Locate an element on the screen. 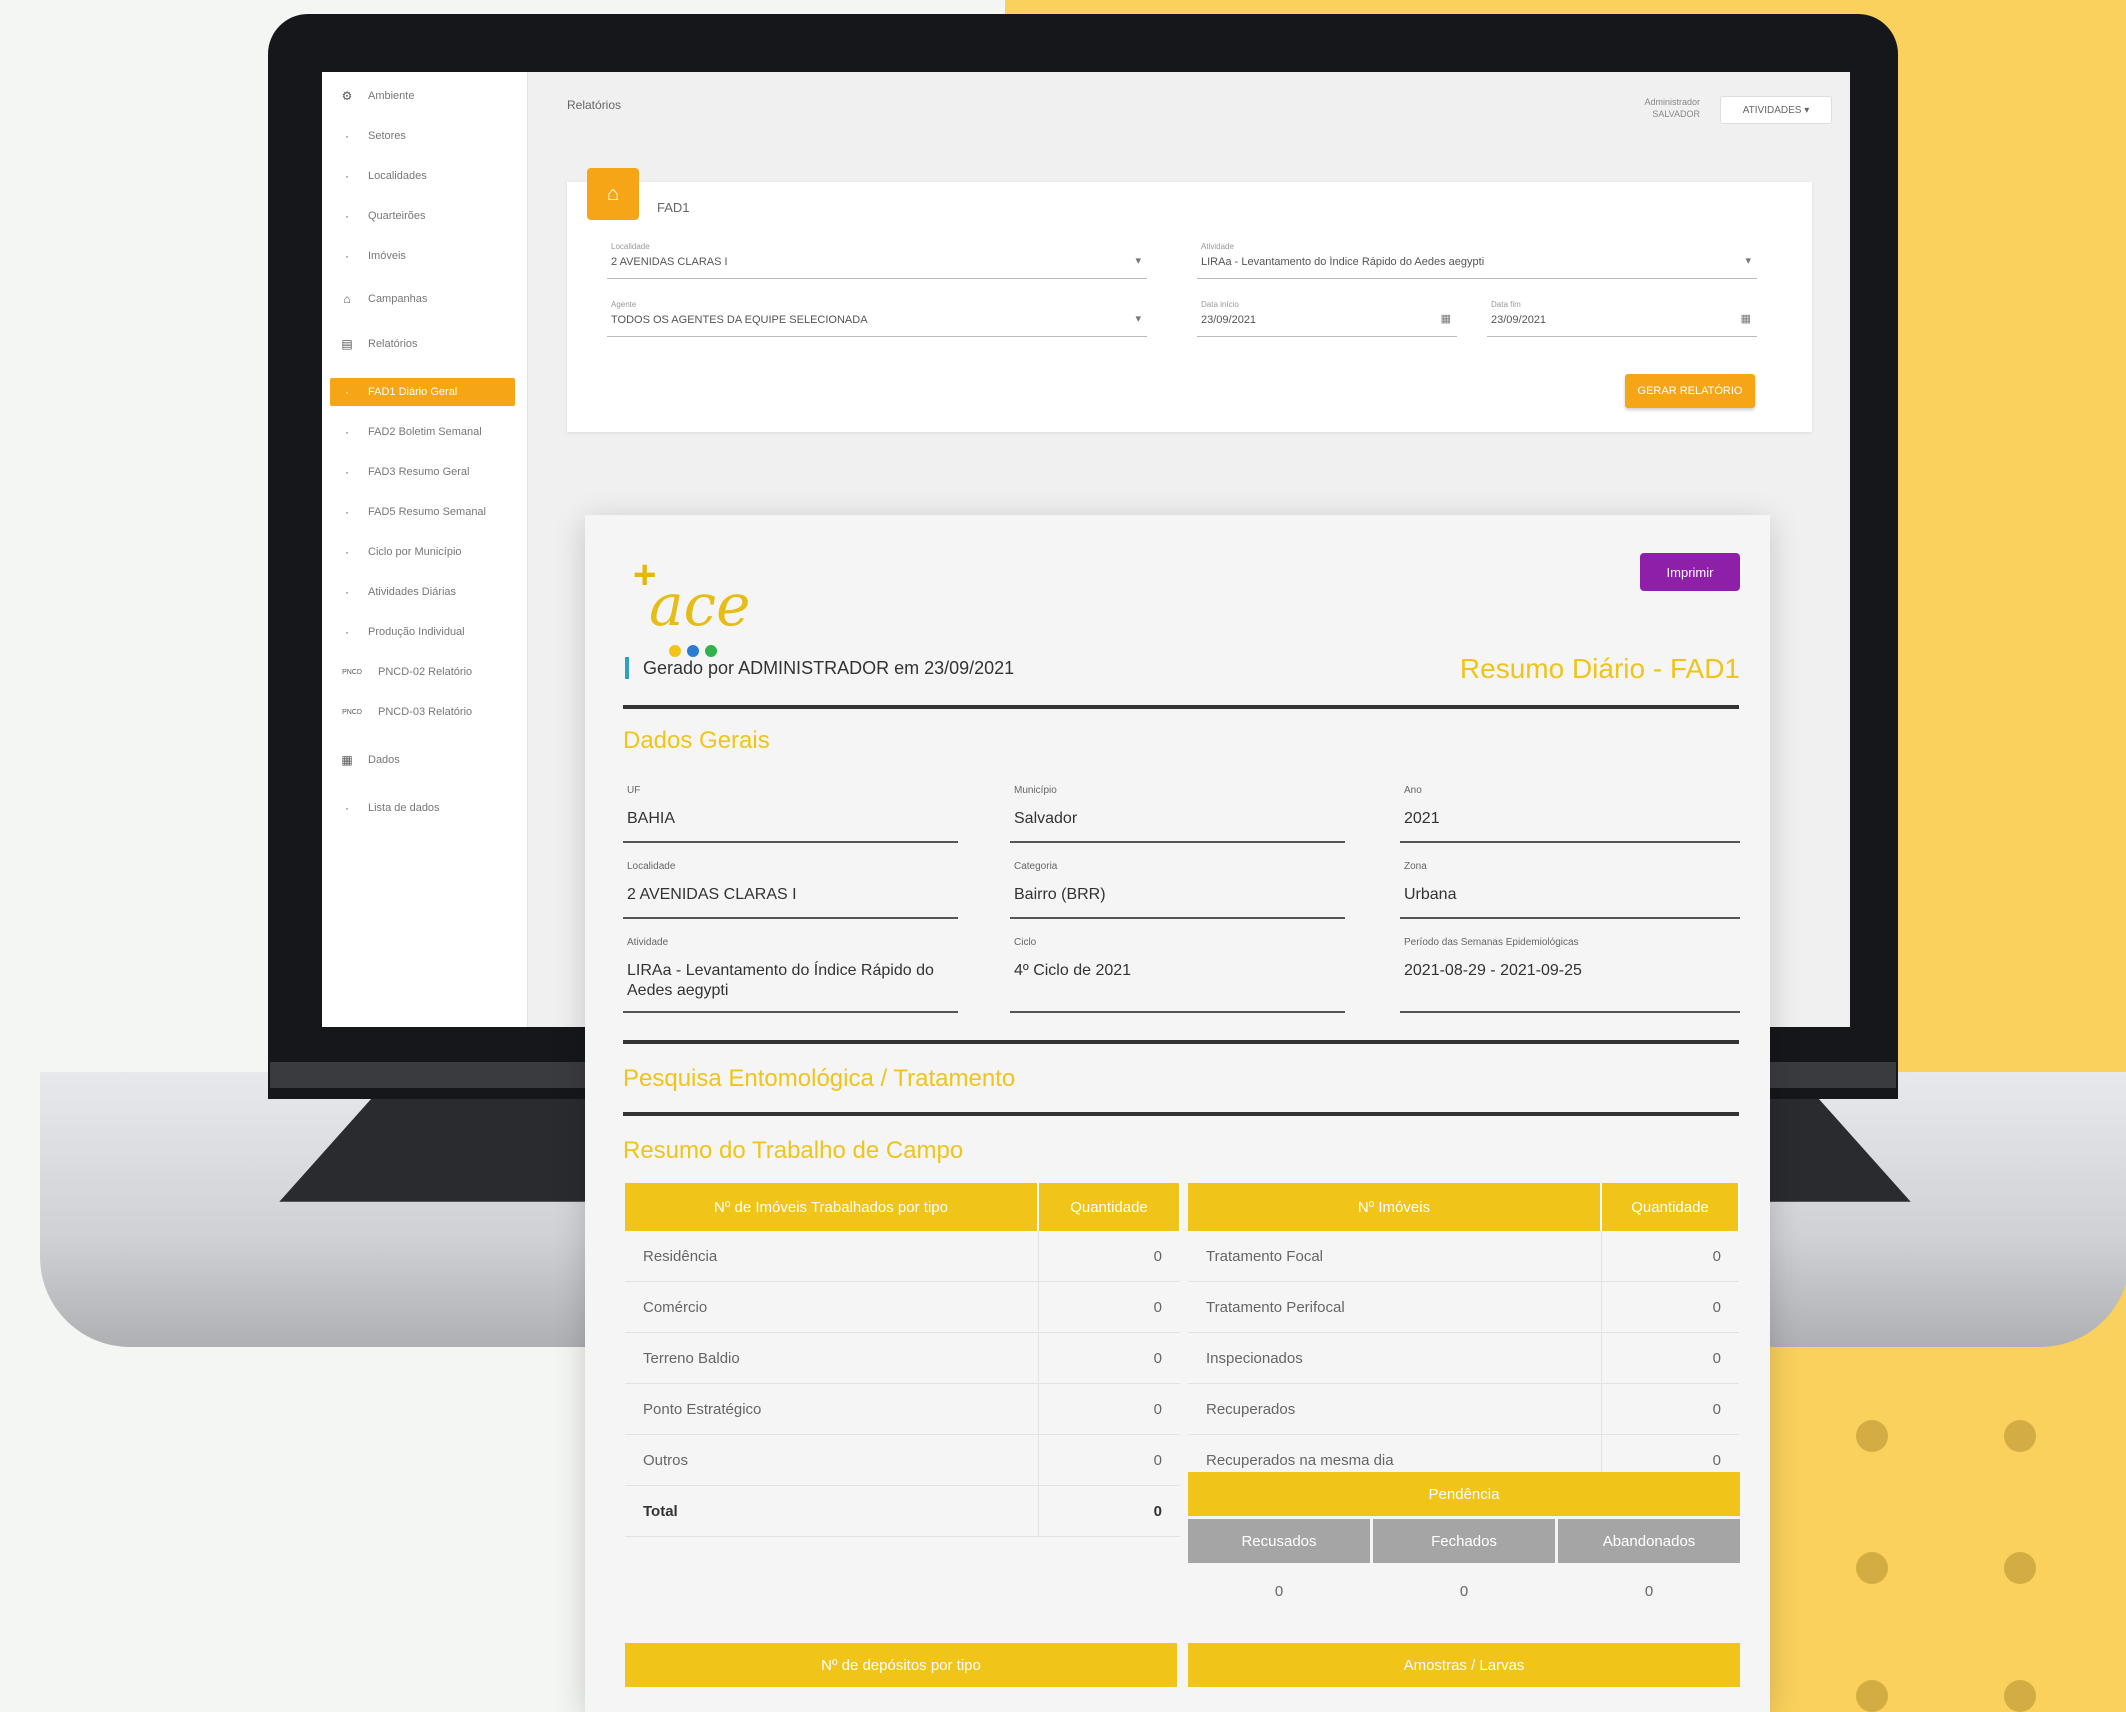 The image size is (2126, 1712). section-general-title: Dados Gerais is located at coordinates (696, 740).